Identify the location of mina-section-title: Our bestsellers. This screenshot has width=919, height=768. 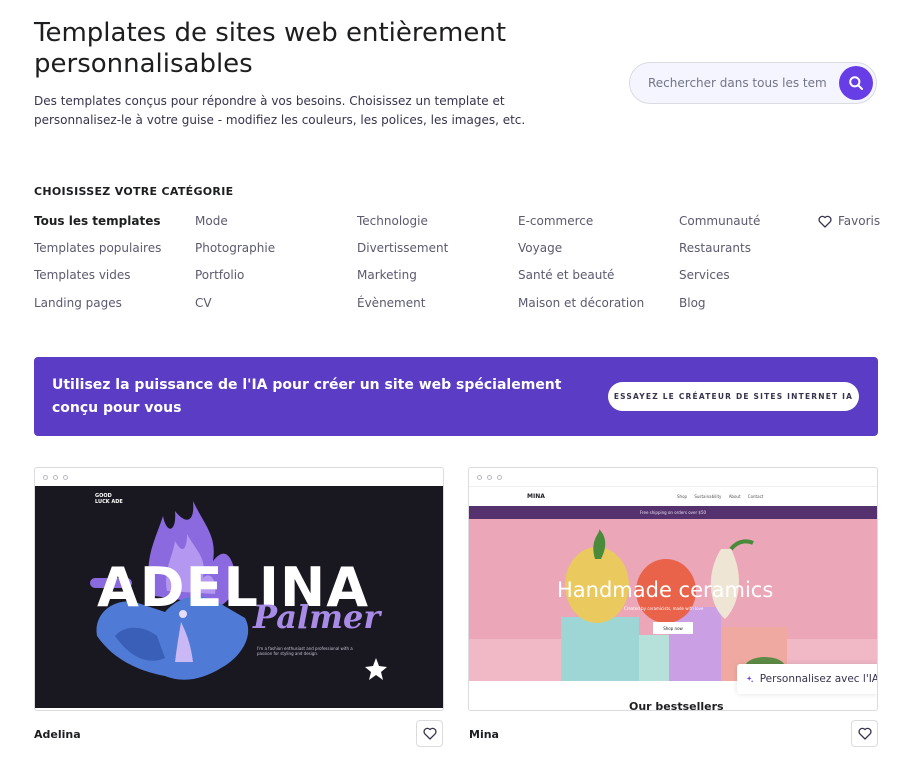
(676, 705).